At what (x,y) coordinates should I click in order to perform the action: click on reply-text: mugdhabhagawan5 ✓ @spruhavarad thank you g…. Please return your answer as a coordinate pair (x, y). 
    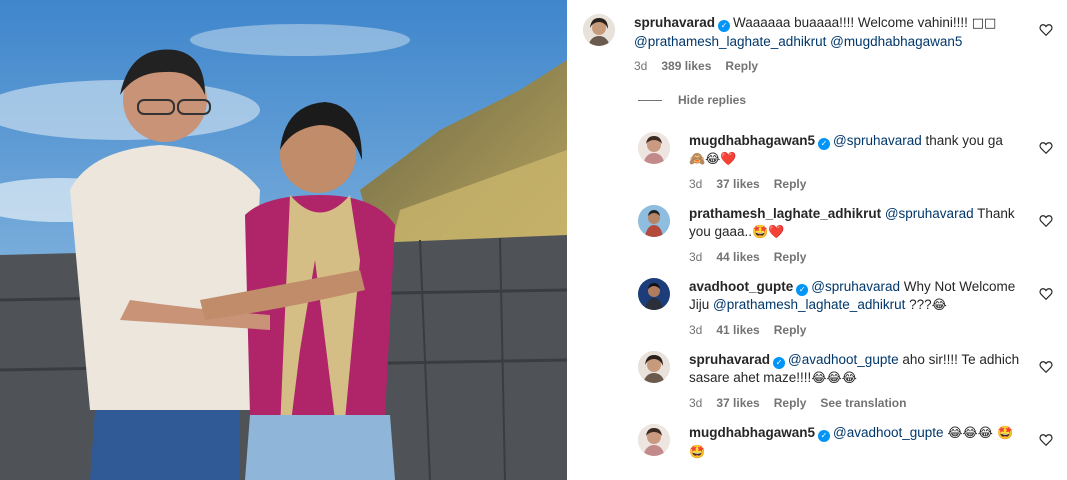
    Looking at the image, I should click on (858, 150).